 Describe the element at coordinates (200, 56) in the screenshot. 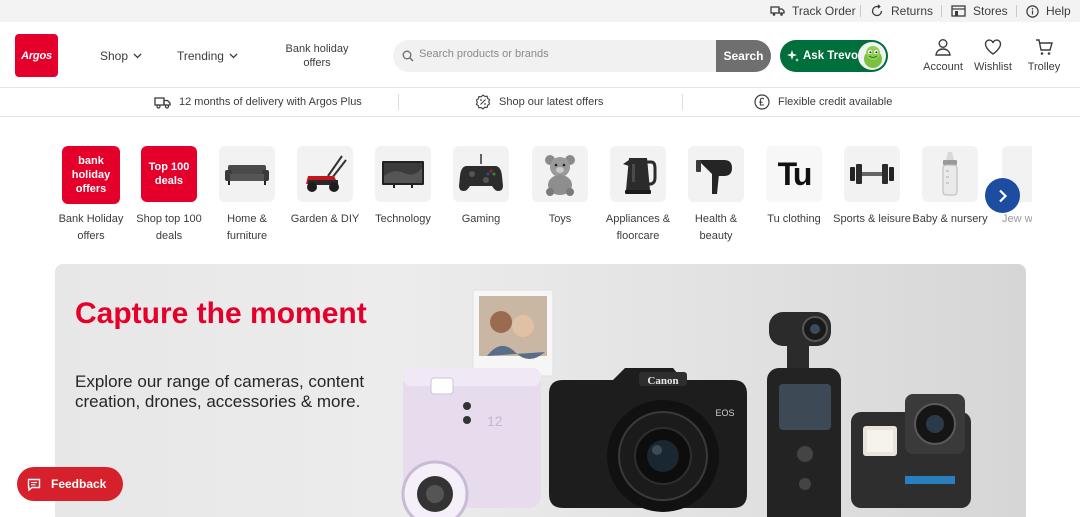

I see `nav-trending-label: Trending` at that location.